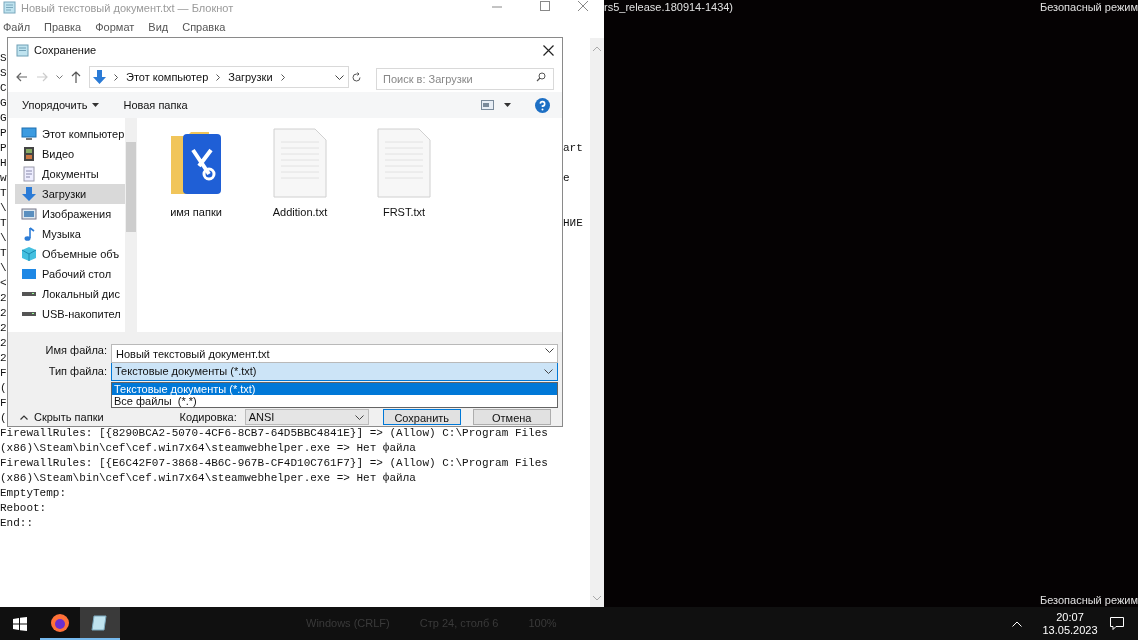  I want to click on menu-item: Правка, so click(63, 27).